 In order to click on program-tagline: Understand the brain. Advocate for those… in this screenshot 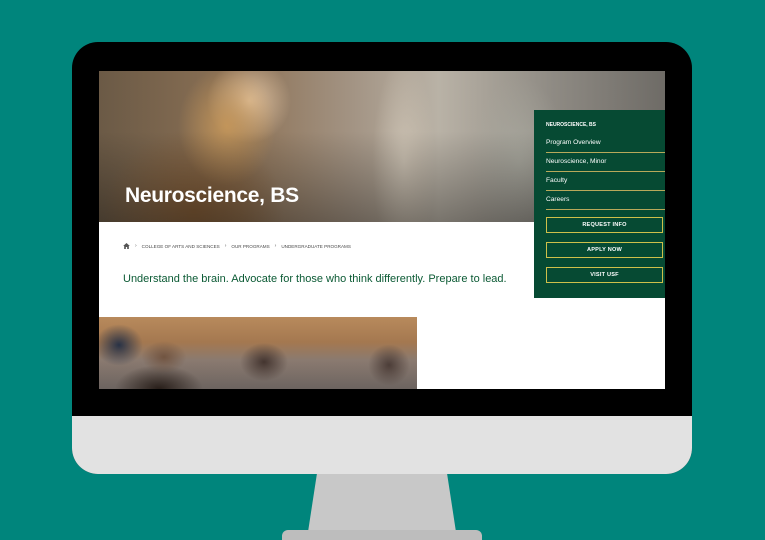, I will do `click(315, 279)`.